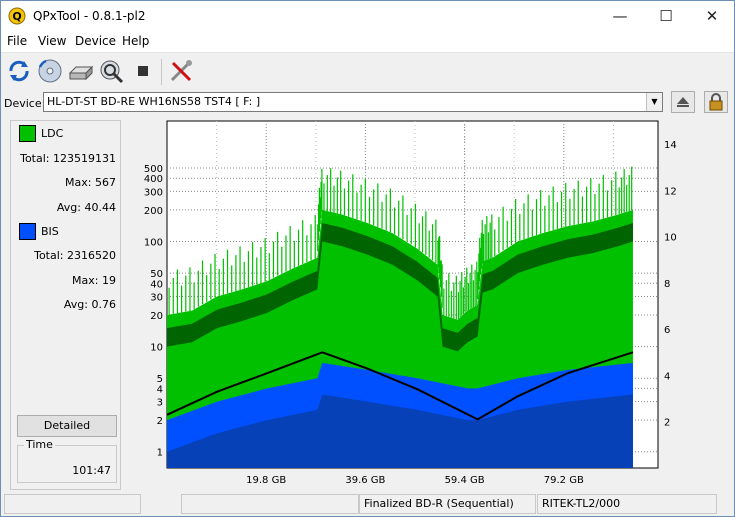 This screenshot has height=517, width=735. I want to click on bis-avg: Avg: 0.76, so click(89, 304).